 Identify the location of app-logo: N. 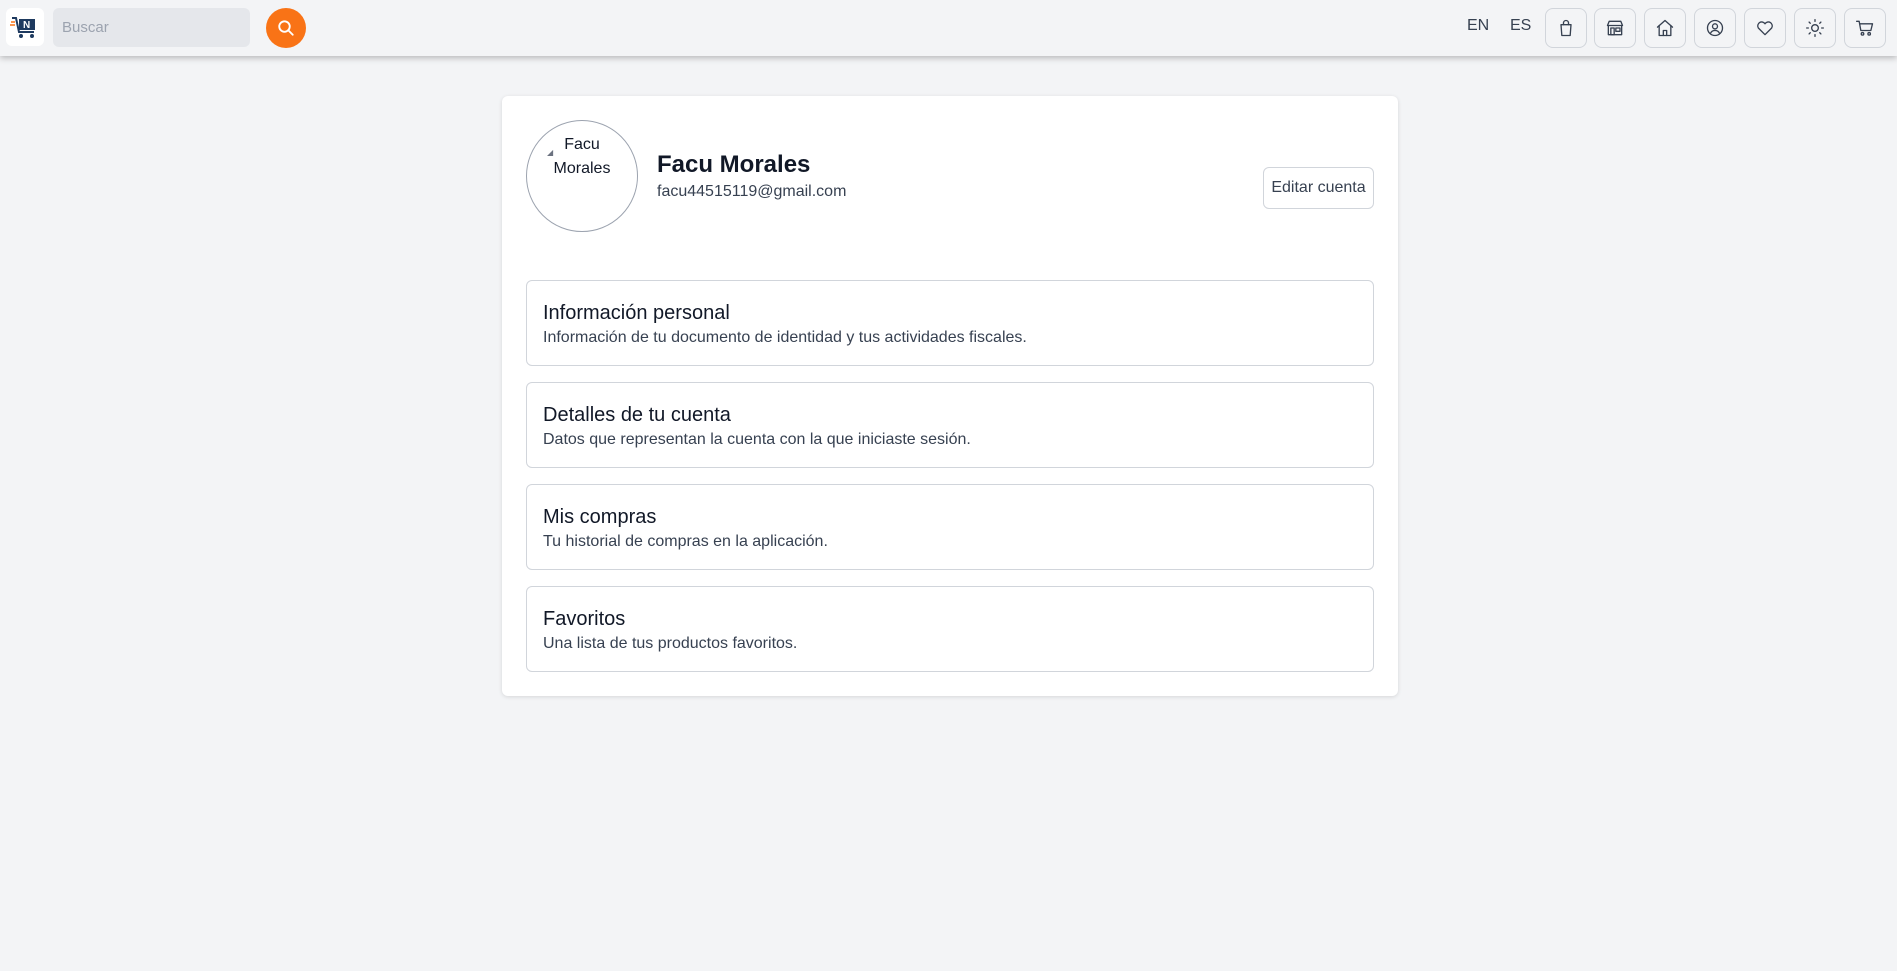
(25, 27).